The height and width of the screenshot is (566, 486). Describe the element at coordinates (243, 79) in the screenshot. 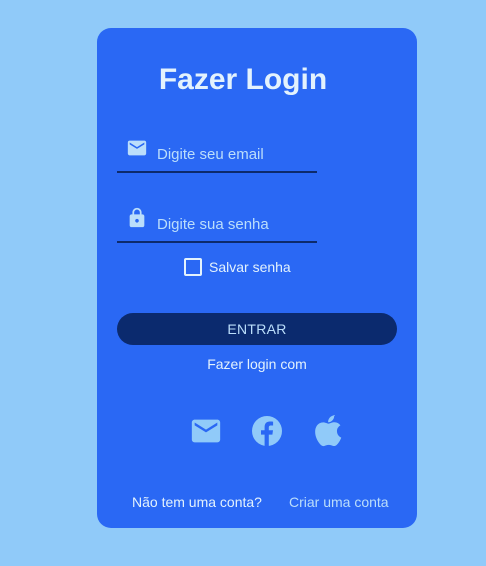

I see `page-title: Fazer Login` at that location.